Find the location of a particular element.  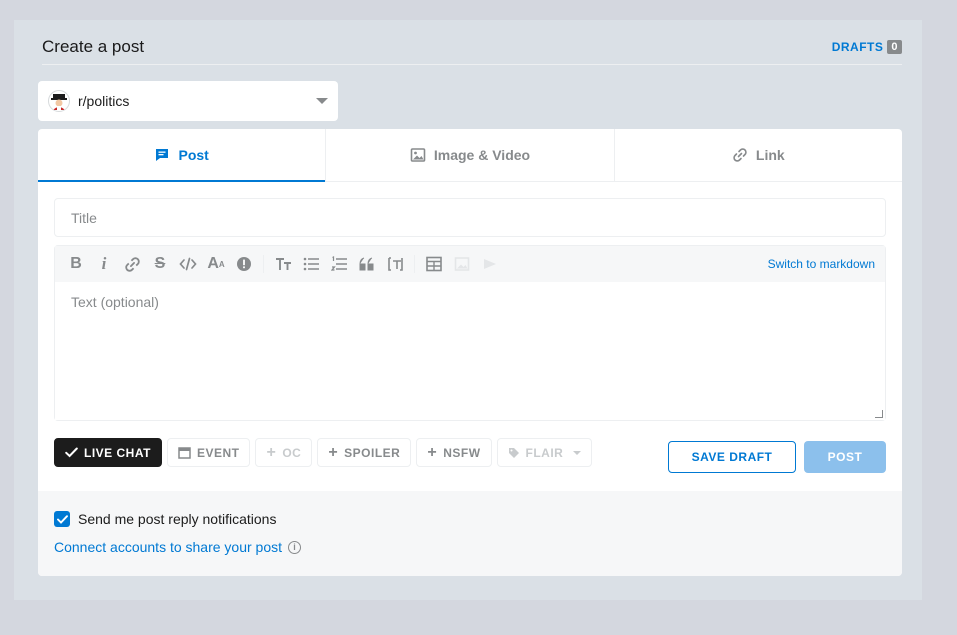

tab-link: Link is located at coordinates (758, 155).